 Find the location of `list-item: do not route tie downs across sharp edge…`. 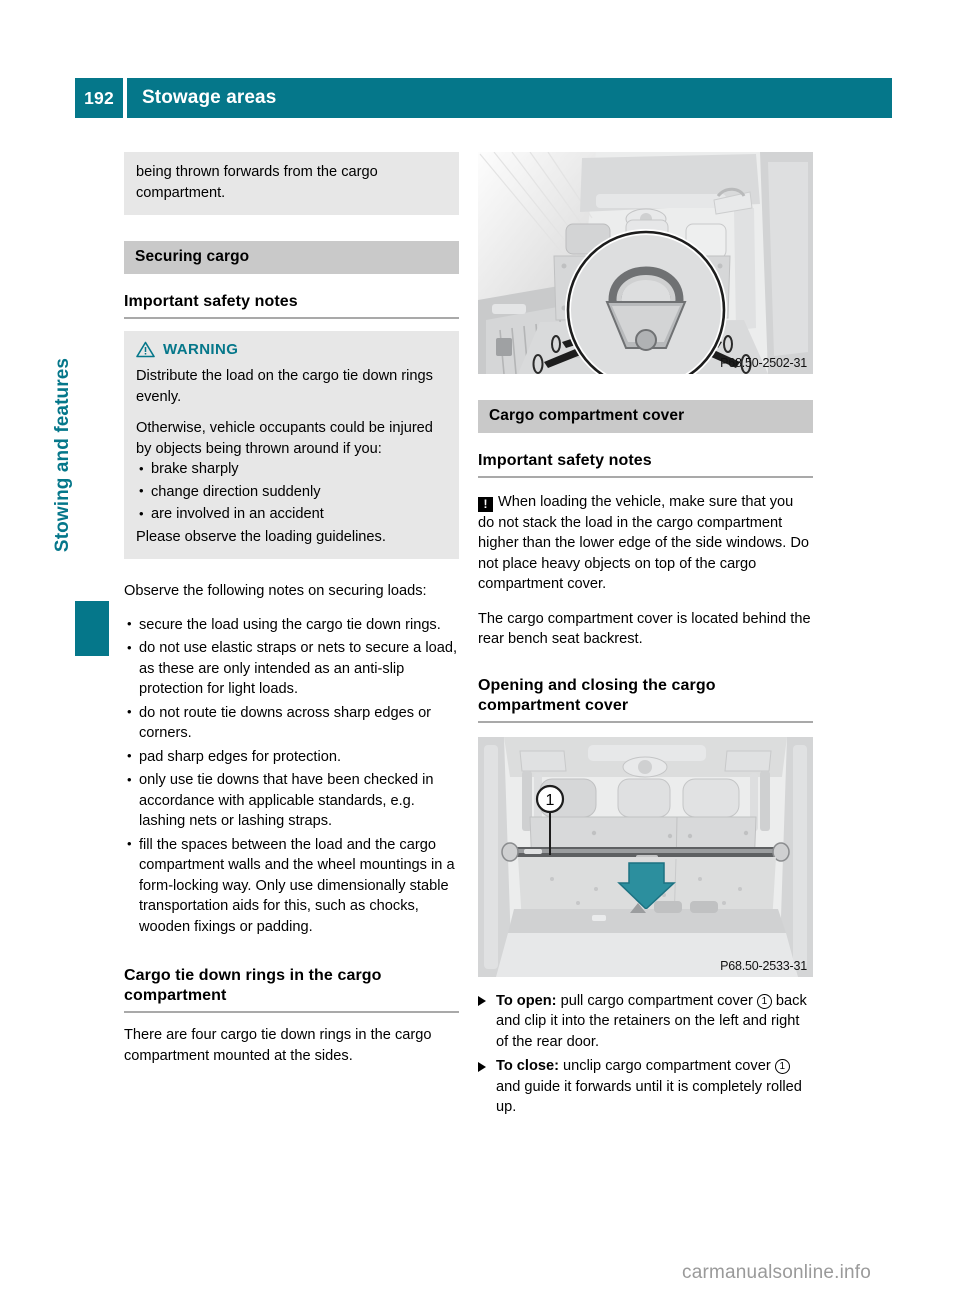

list-item: do not route tie downs across sharp edge… is located at coordinates (291, 723).